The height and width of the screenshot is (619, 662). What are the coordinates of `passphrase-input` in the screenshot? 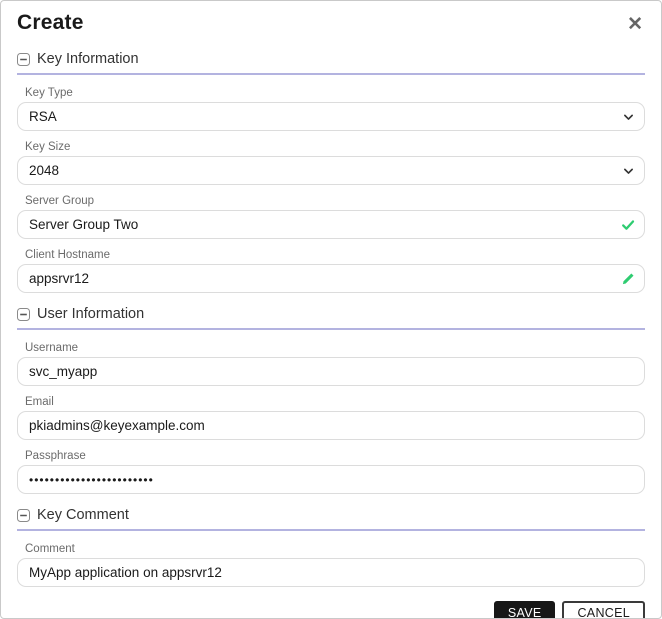 It's located at (331, 479).